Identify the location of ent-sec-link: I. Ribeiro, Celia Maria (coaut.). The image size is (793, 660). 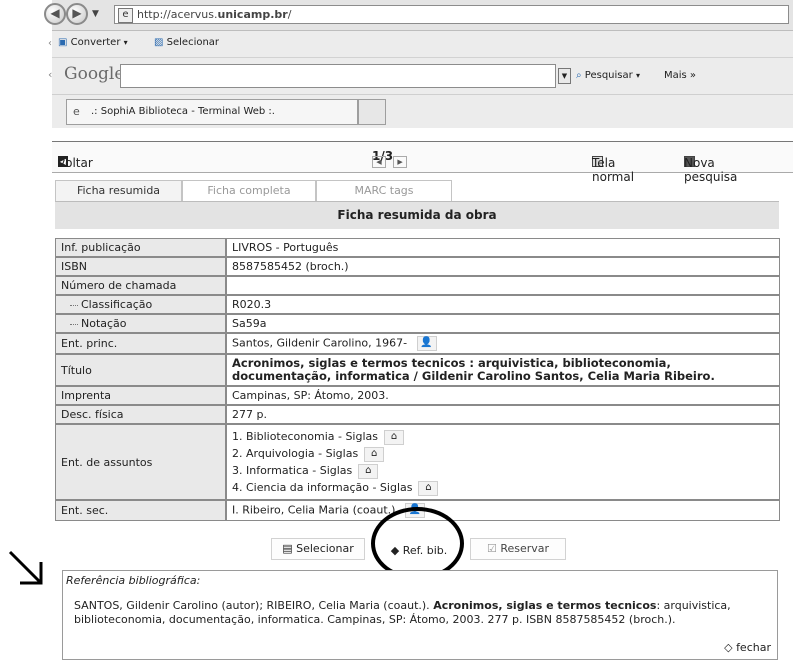
(313, 510).